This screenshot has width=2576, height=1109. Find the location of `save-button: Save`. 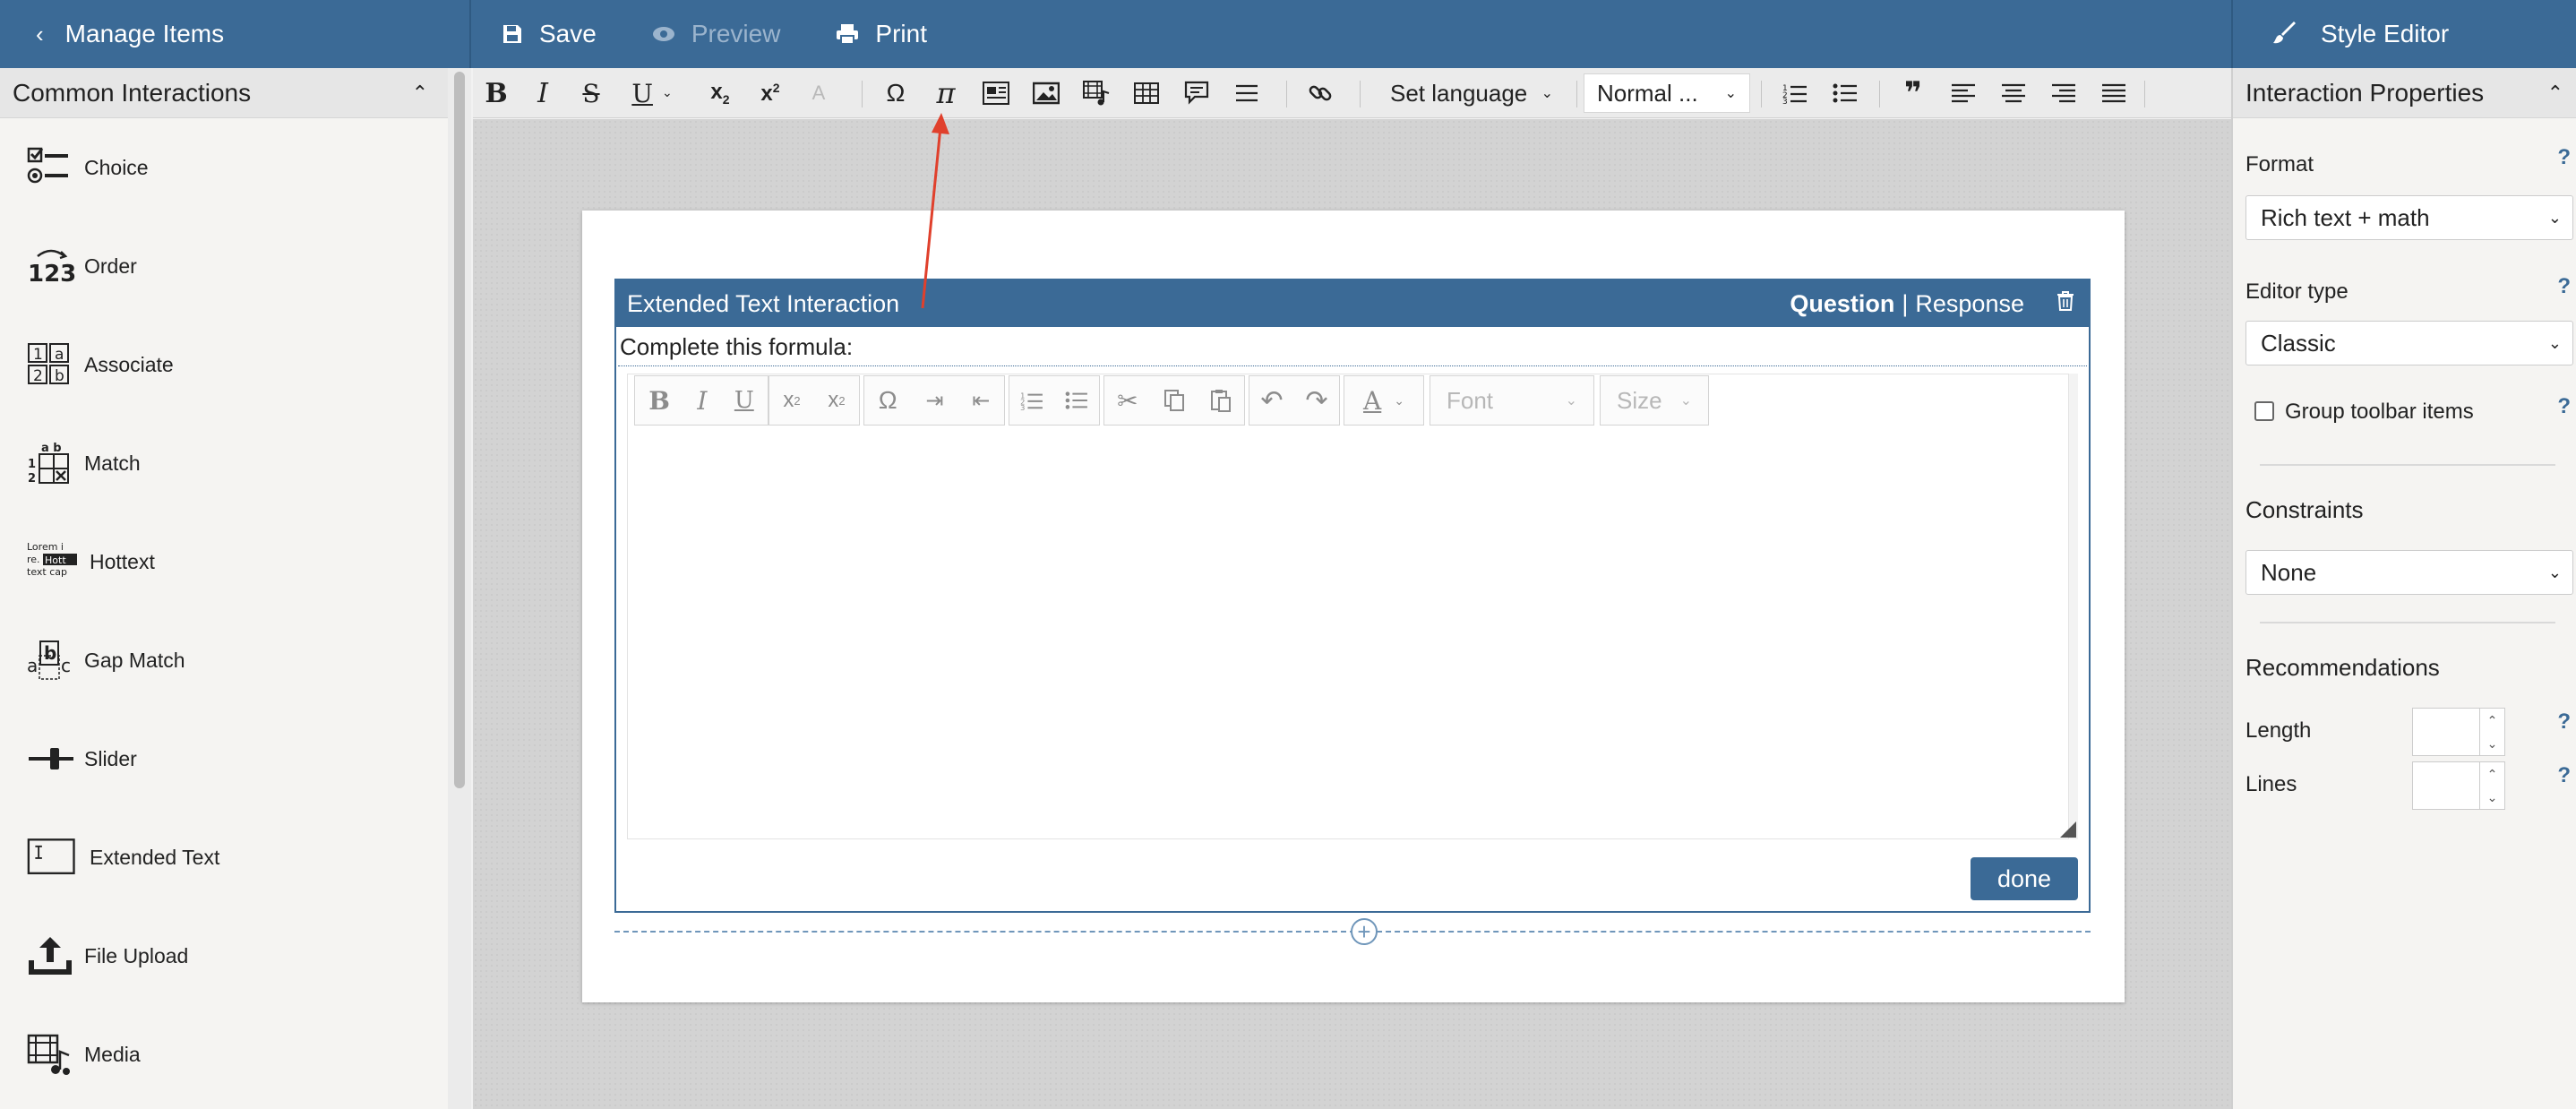

save-button: Save is located at coordinates (549, 34).